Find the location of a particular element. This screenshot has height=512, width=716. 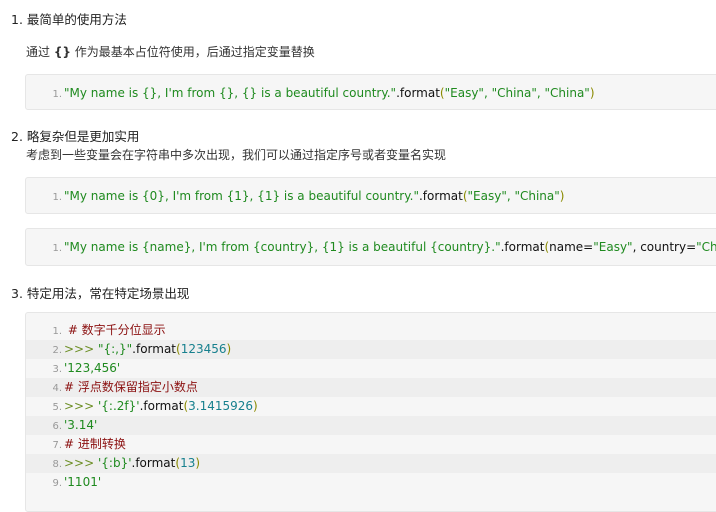

line-number: 9. is located at coordinates (57, 483).